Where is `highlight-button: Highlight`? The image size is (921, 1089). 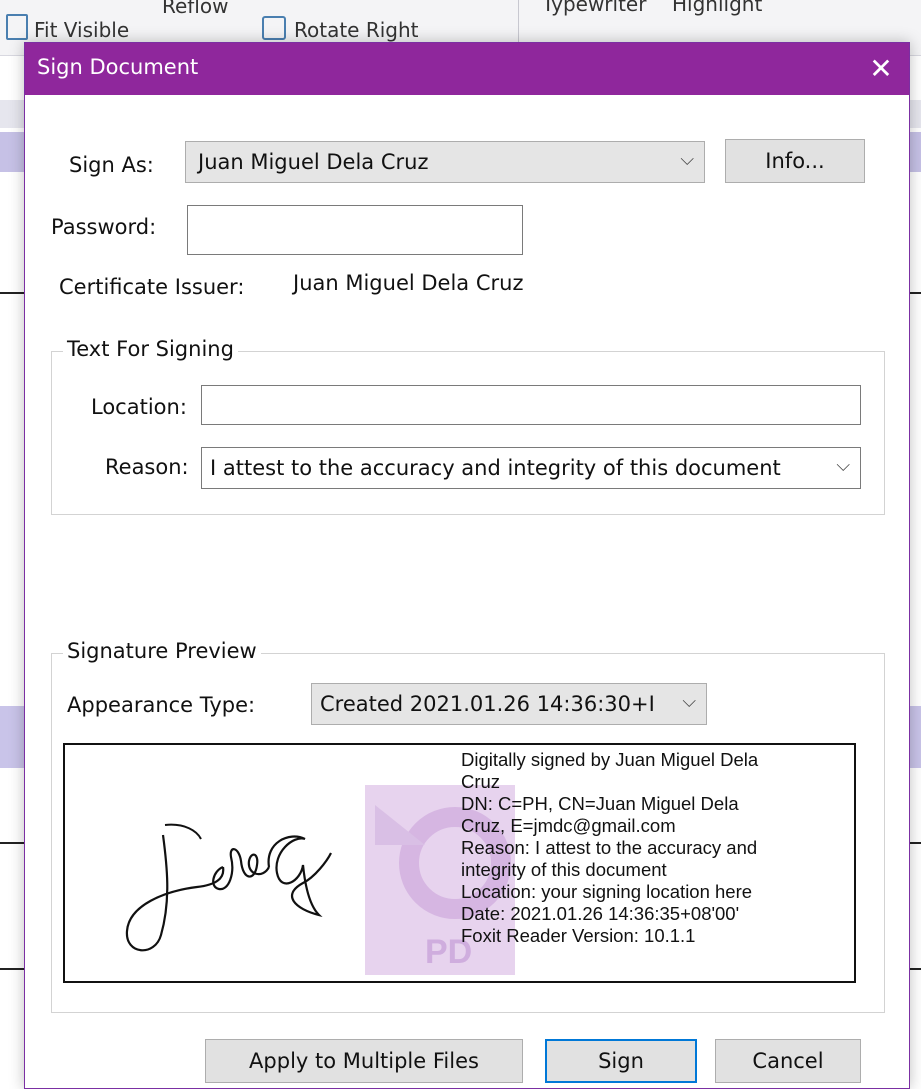 highlight-button: Highlight is located at coordinates (717, 8).